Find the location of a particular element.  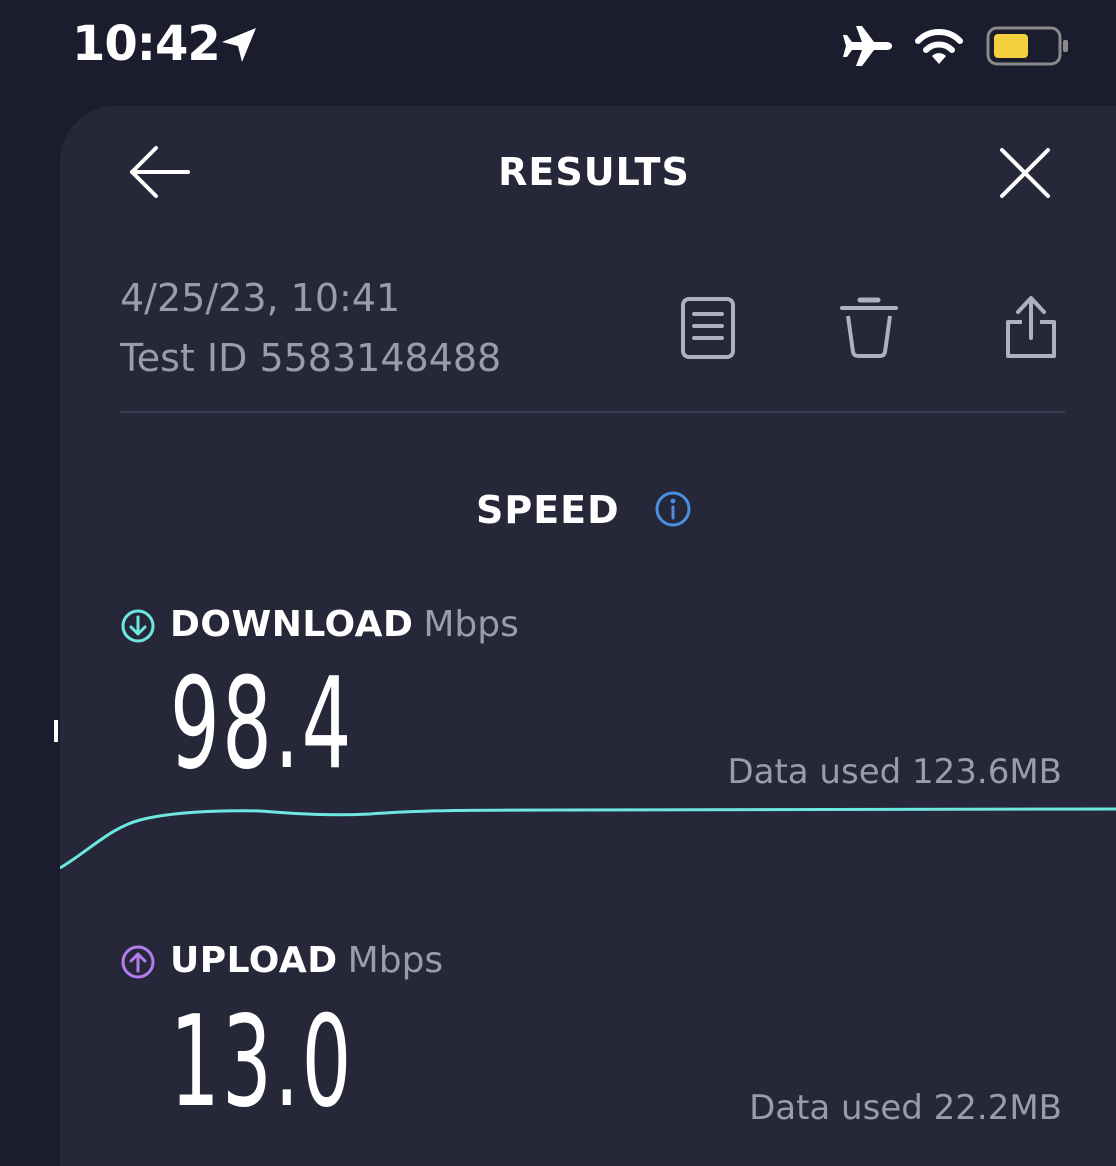

upload-unit: Mbps is located at coordinates (395, 960).